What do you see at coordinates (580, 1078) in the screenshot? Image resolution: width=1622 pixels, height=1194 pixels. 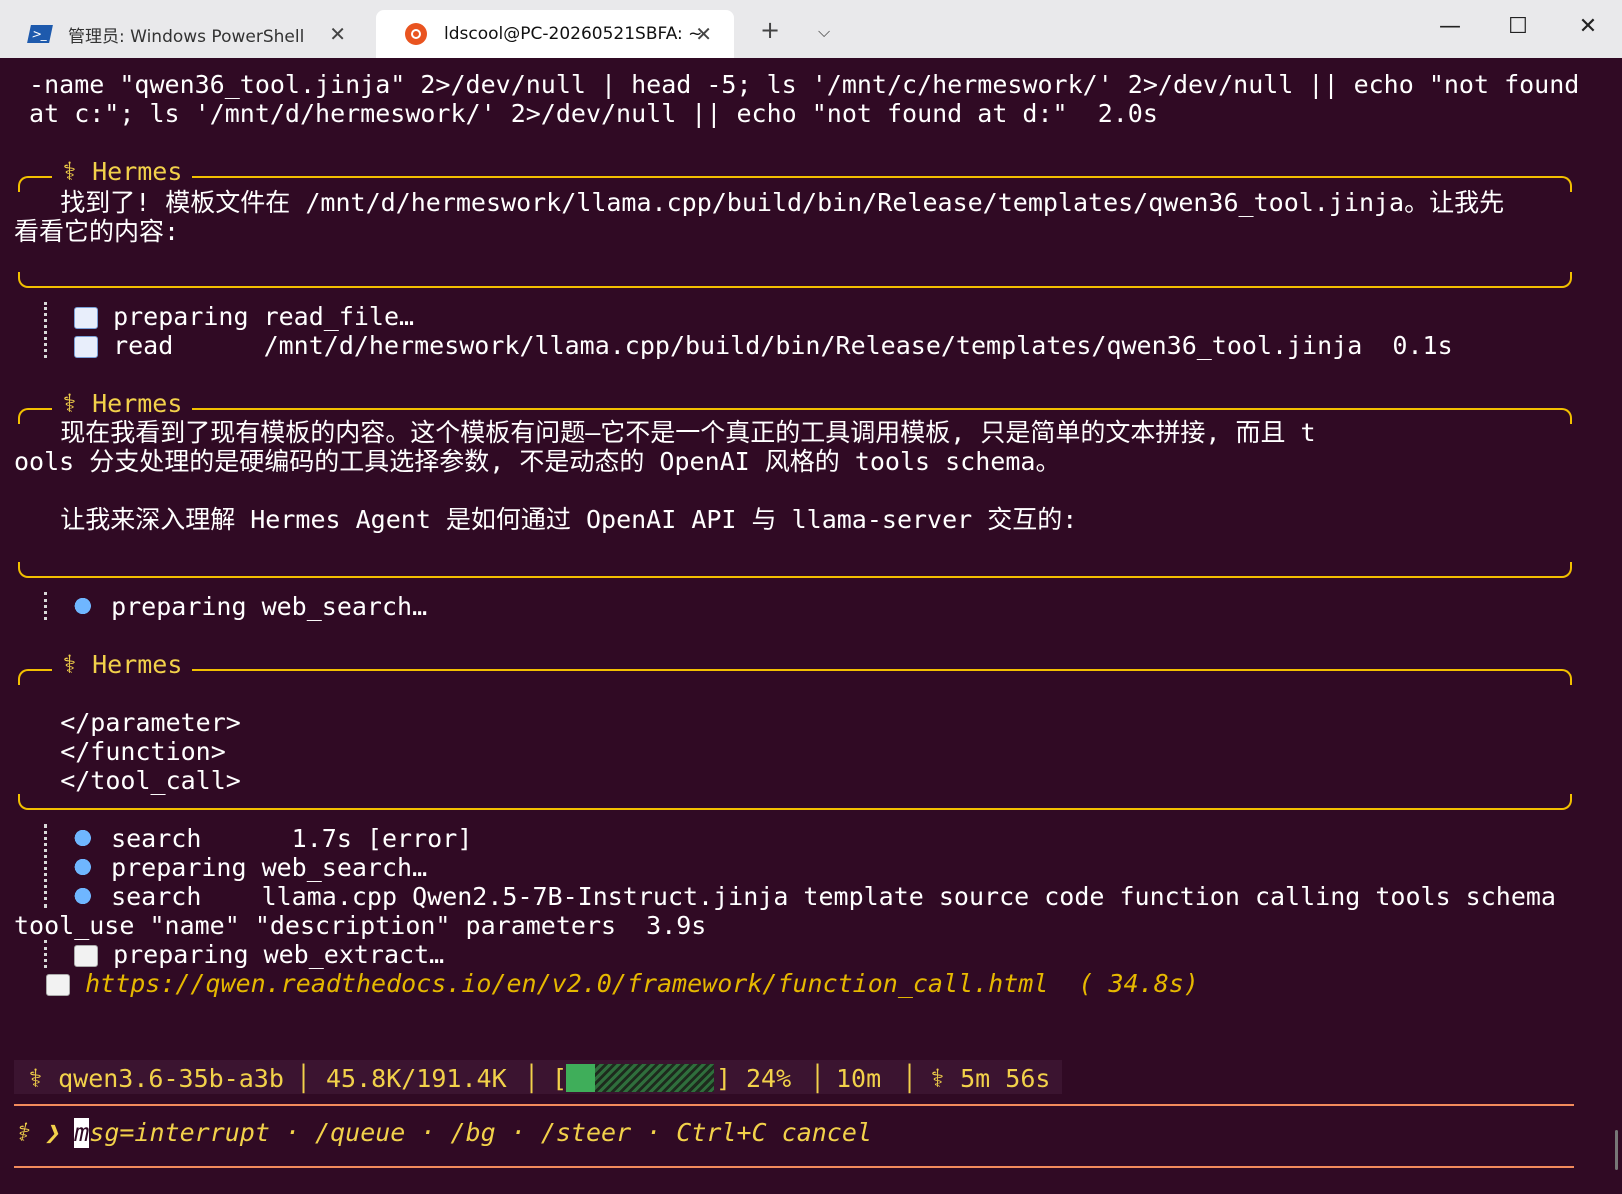 I see `context-progress-fill` at bounding box center [580, 1078].